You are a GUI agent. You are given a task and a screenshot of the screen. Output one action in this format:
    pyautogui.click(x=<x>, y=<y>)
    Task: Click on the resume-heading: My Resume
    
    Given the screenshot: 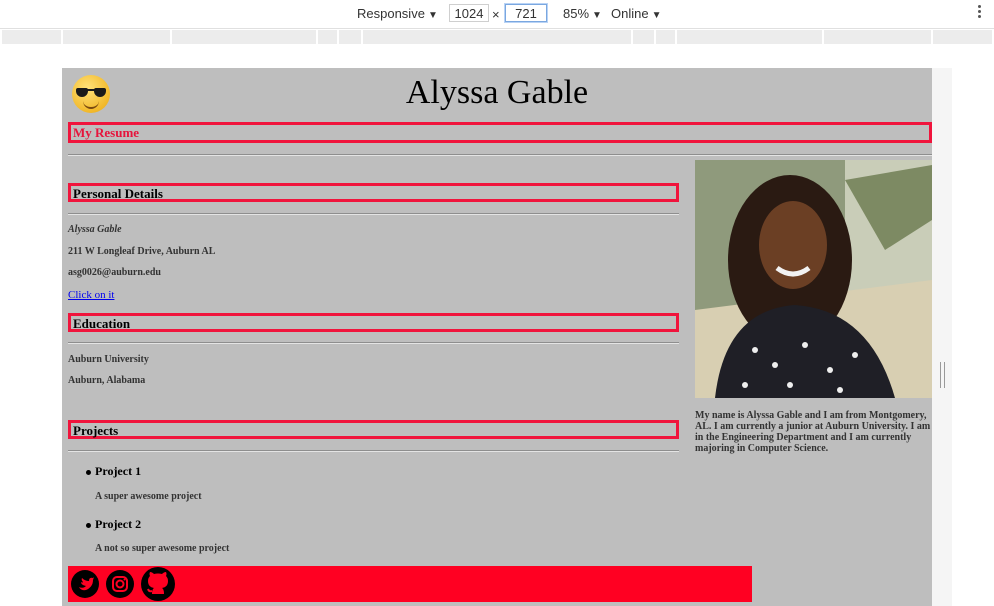 What is the action you would take?
    pyautogui.click(x=500, y=132)
    